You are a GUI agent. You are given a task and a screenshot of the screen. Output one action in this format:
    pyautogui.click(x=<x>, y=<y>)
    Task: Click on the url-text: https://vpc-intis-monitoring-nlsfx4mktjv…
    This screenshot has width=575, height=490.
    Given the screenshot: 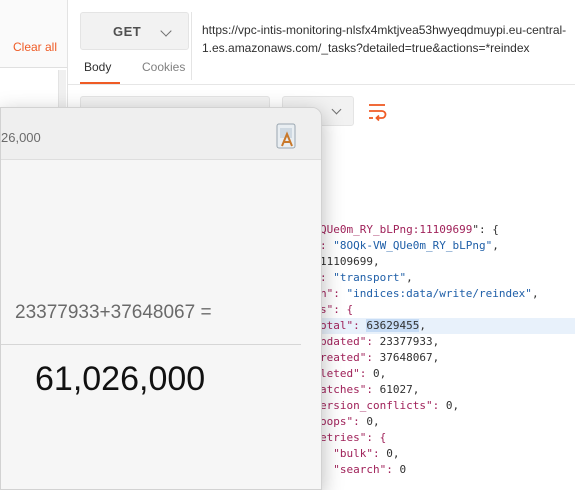 What is the action you would take?
    pyautogui.click(x=384, y=39)
    